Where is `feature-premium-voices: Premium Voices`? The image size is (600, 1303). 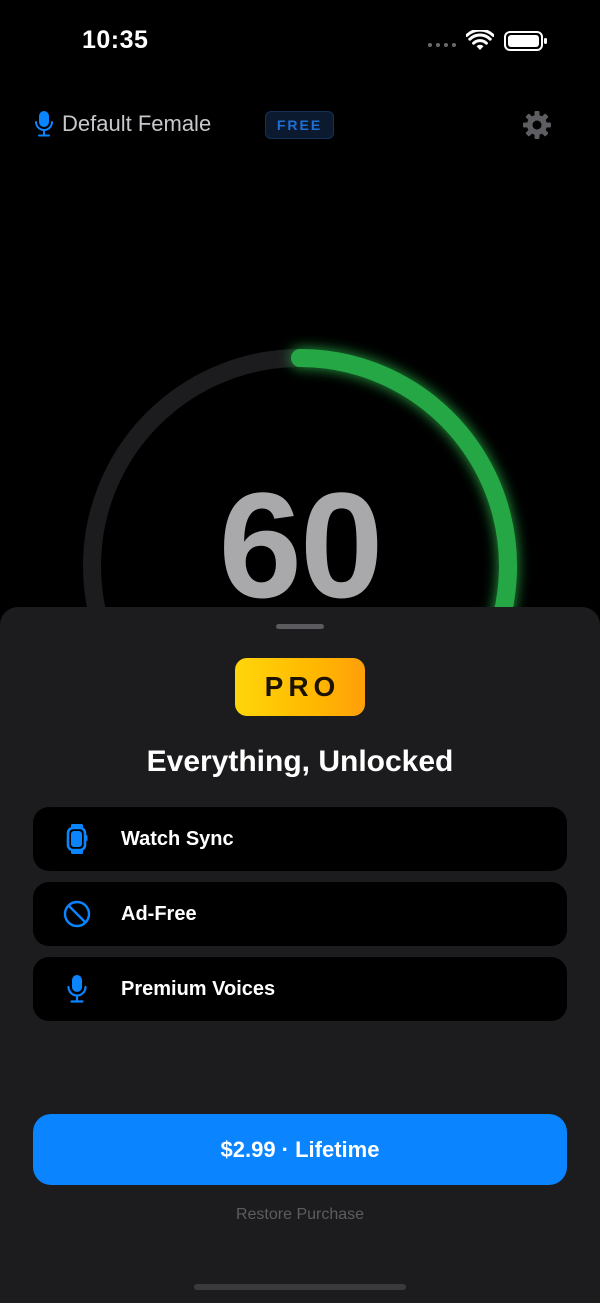 feature-premium-voices: Premium Voices is located at coordinates (300, 989).